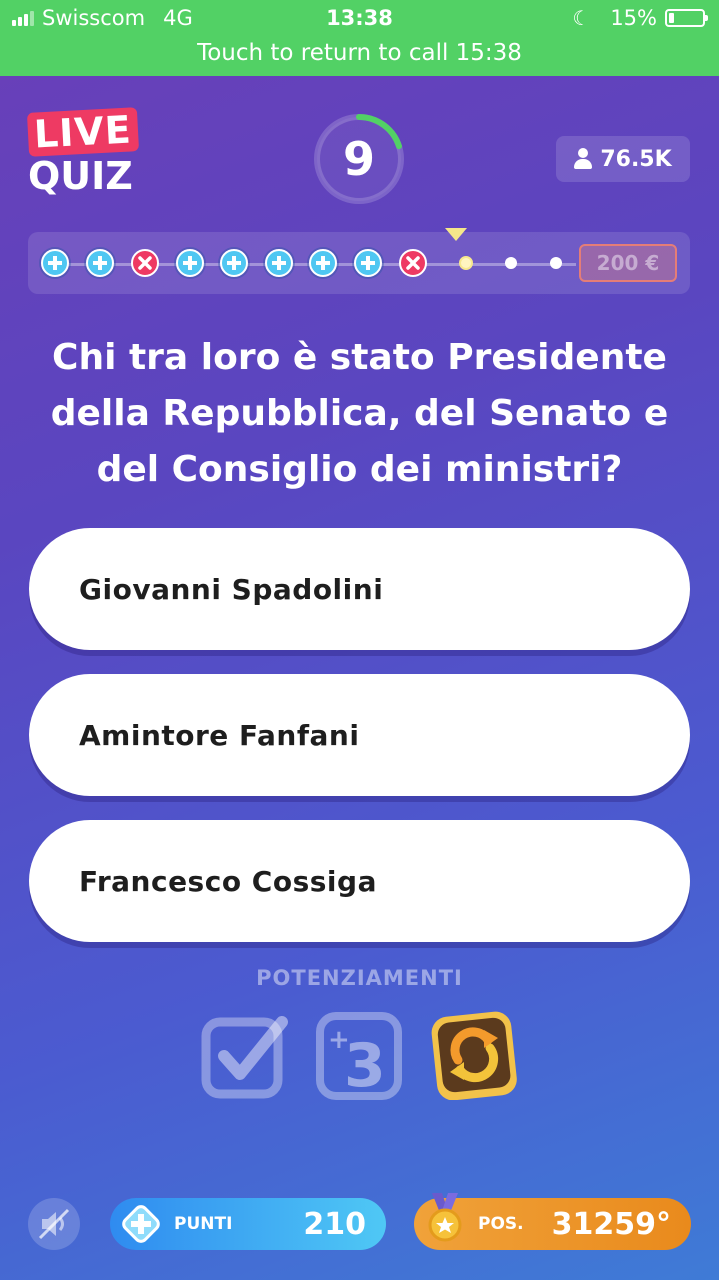  Describe the element at coordinates (248, 1224) in the screenshot. I see `points-badge: PUNTI 210` at that location.